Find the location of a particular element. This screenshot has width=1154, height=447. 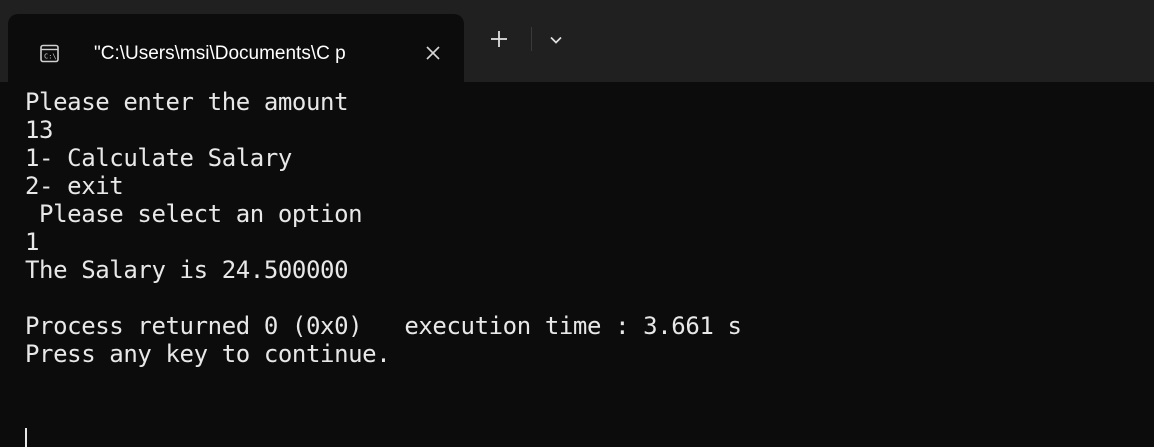

console-line: 1- Calculate Salary is located at coordinates (158, 158).